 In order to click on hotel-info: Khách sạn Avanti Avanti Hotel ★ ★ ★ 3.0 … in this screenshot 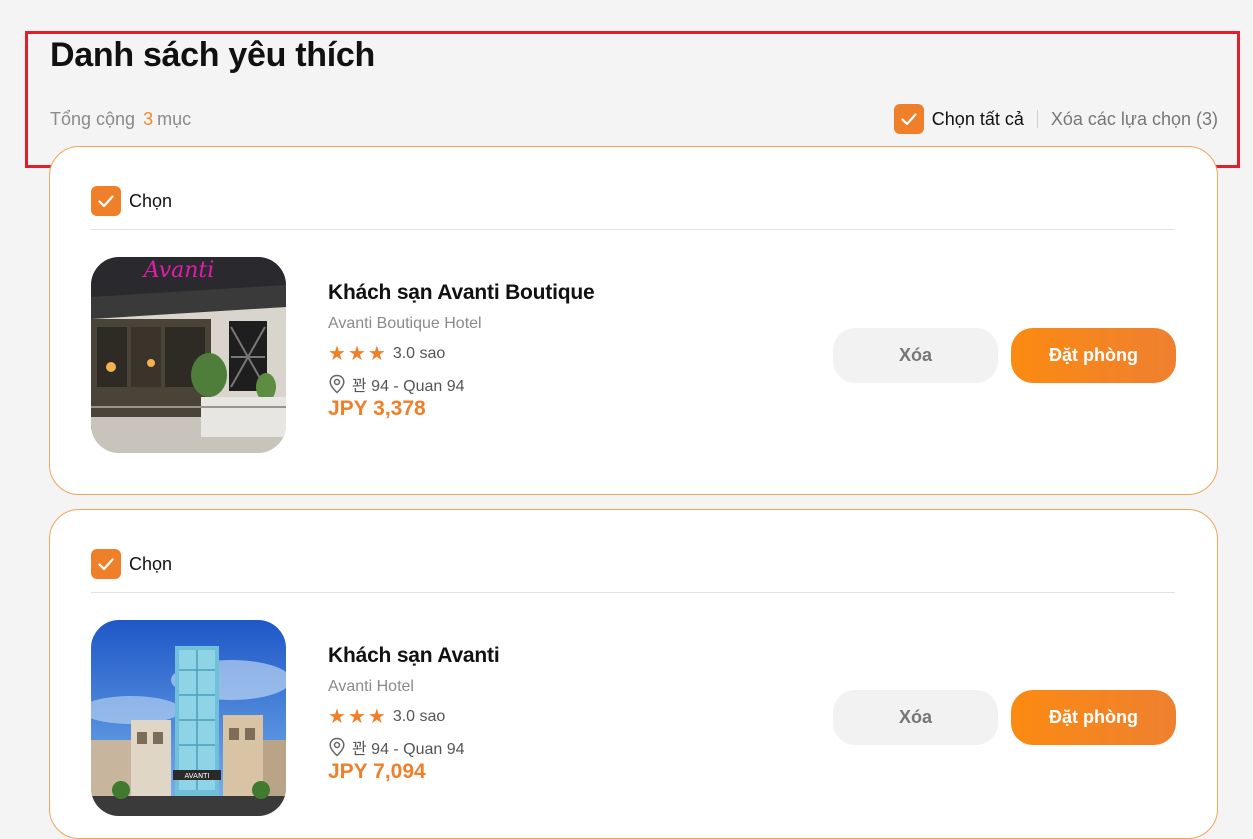, I will do `click(414, 714)`.